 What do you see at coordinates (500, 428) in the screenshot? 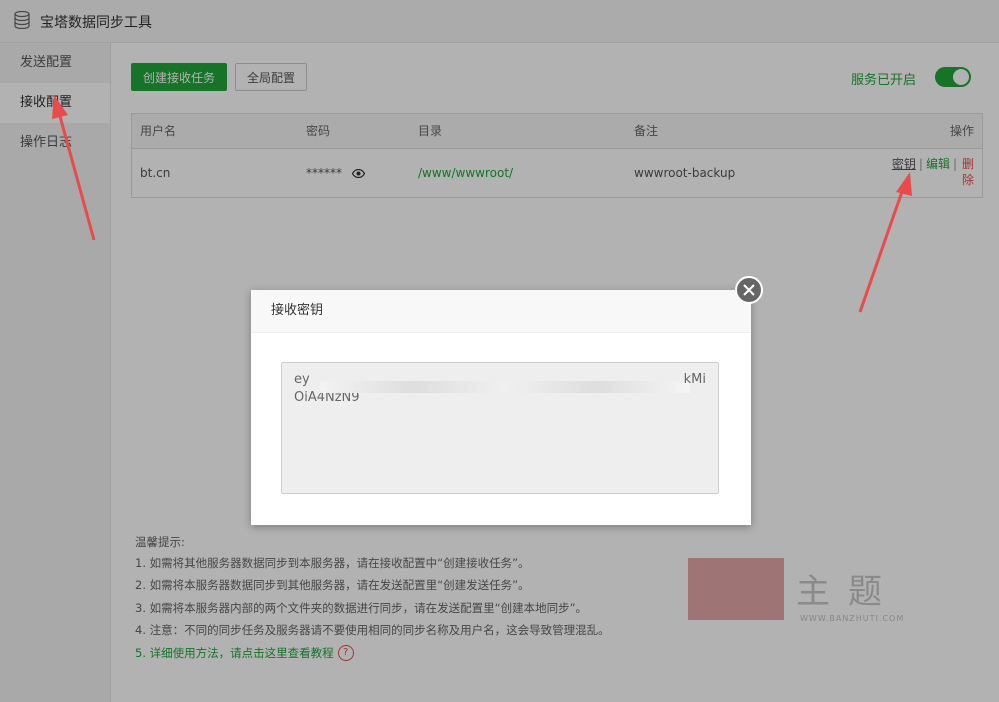
I see `key-textarea: ey kMi OiA4NzN9` at bounding box center [500, 428].